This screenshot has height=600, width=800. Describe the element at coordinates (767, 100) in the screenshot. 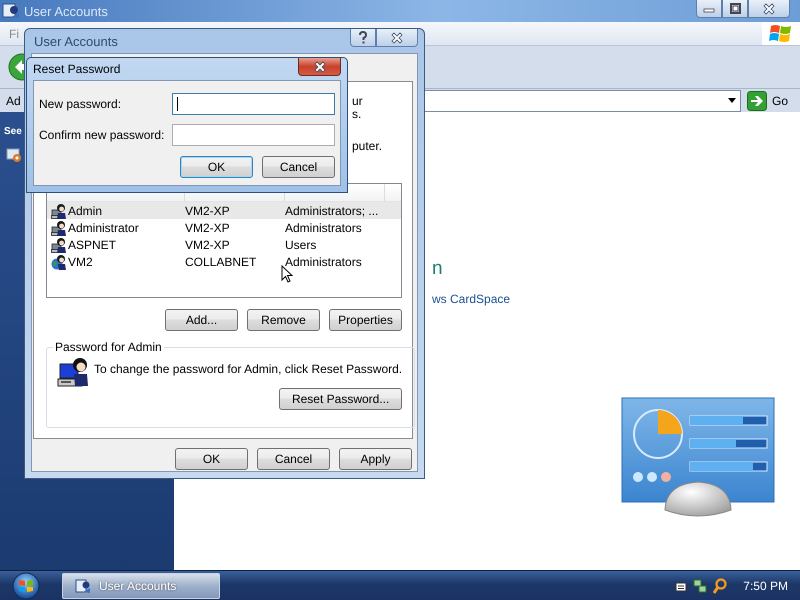

I see `go-button: Go` at that location.